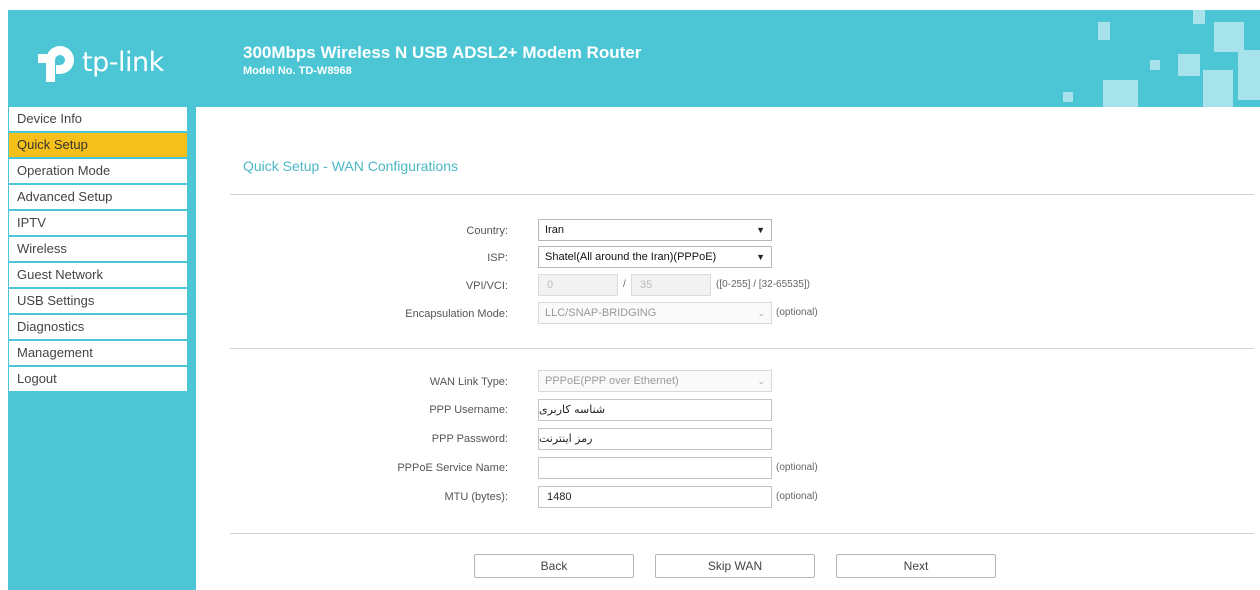 Image resolution: width=1260 pixels, height=590 pixels. What do you see at coordinates (351, 166) in the screenshot?
I see `page-title: Quick Setup - WAN Configurations` at bounding box center [351, 166].